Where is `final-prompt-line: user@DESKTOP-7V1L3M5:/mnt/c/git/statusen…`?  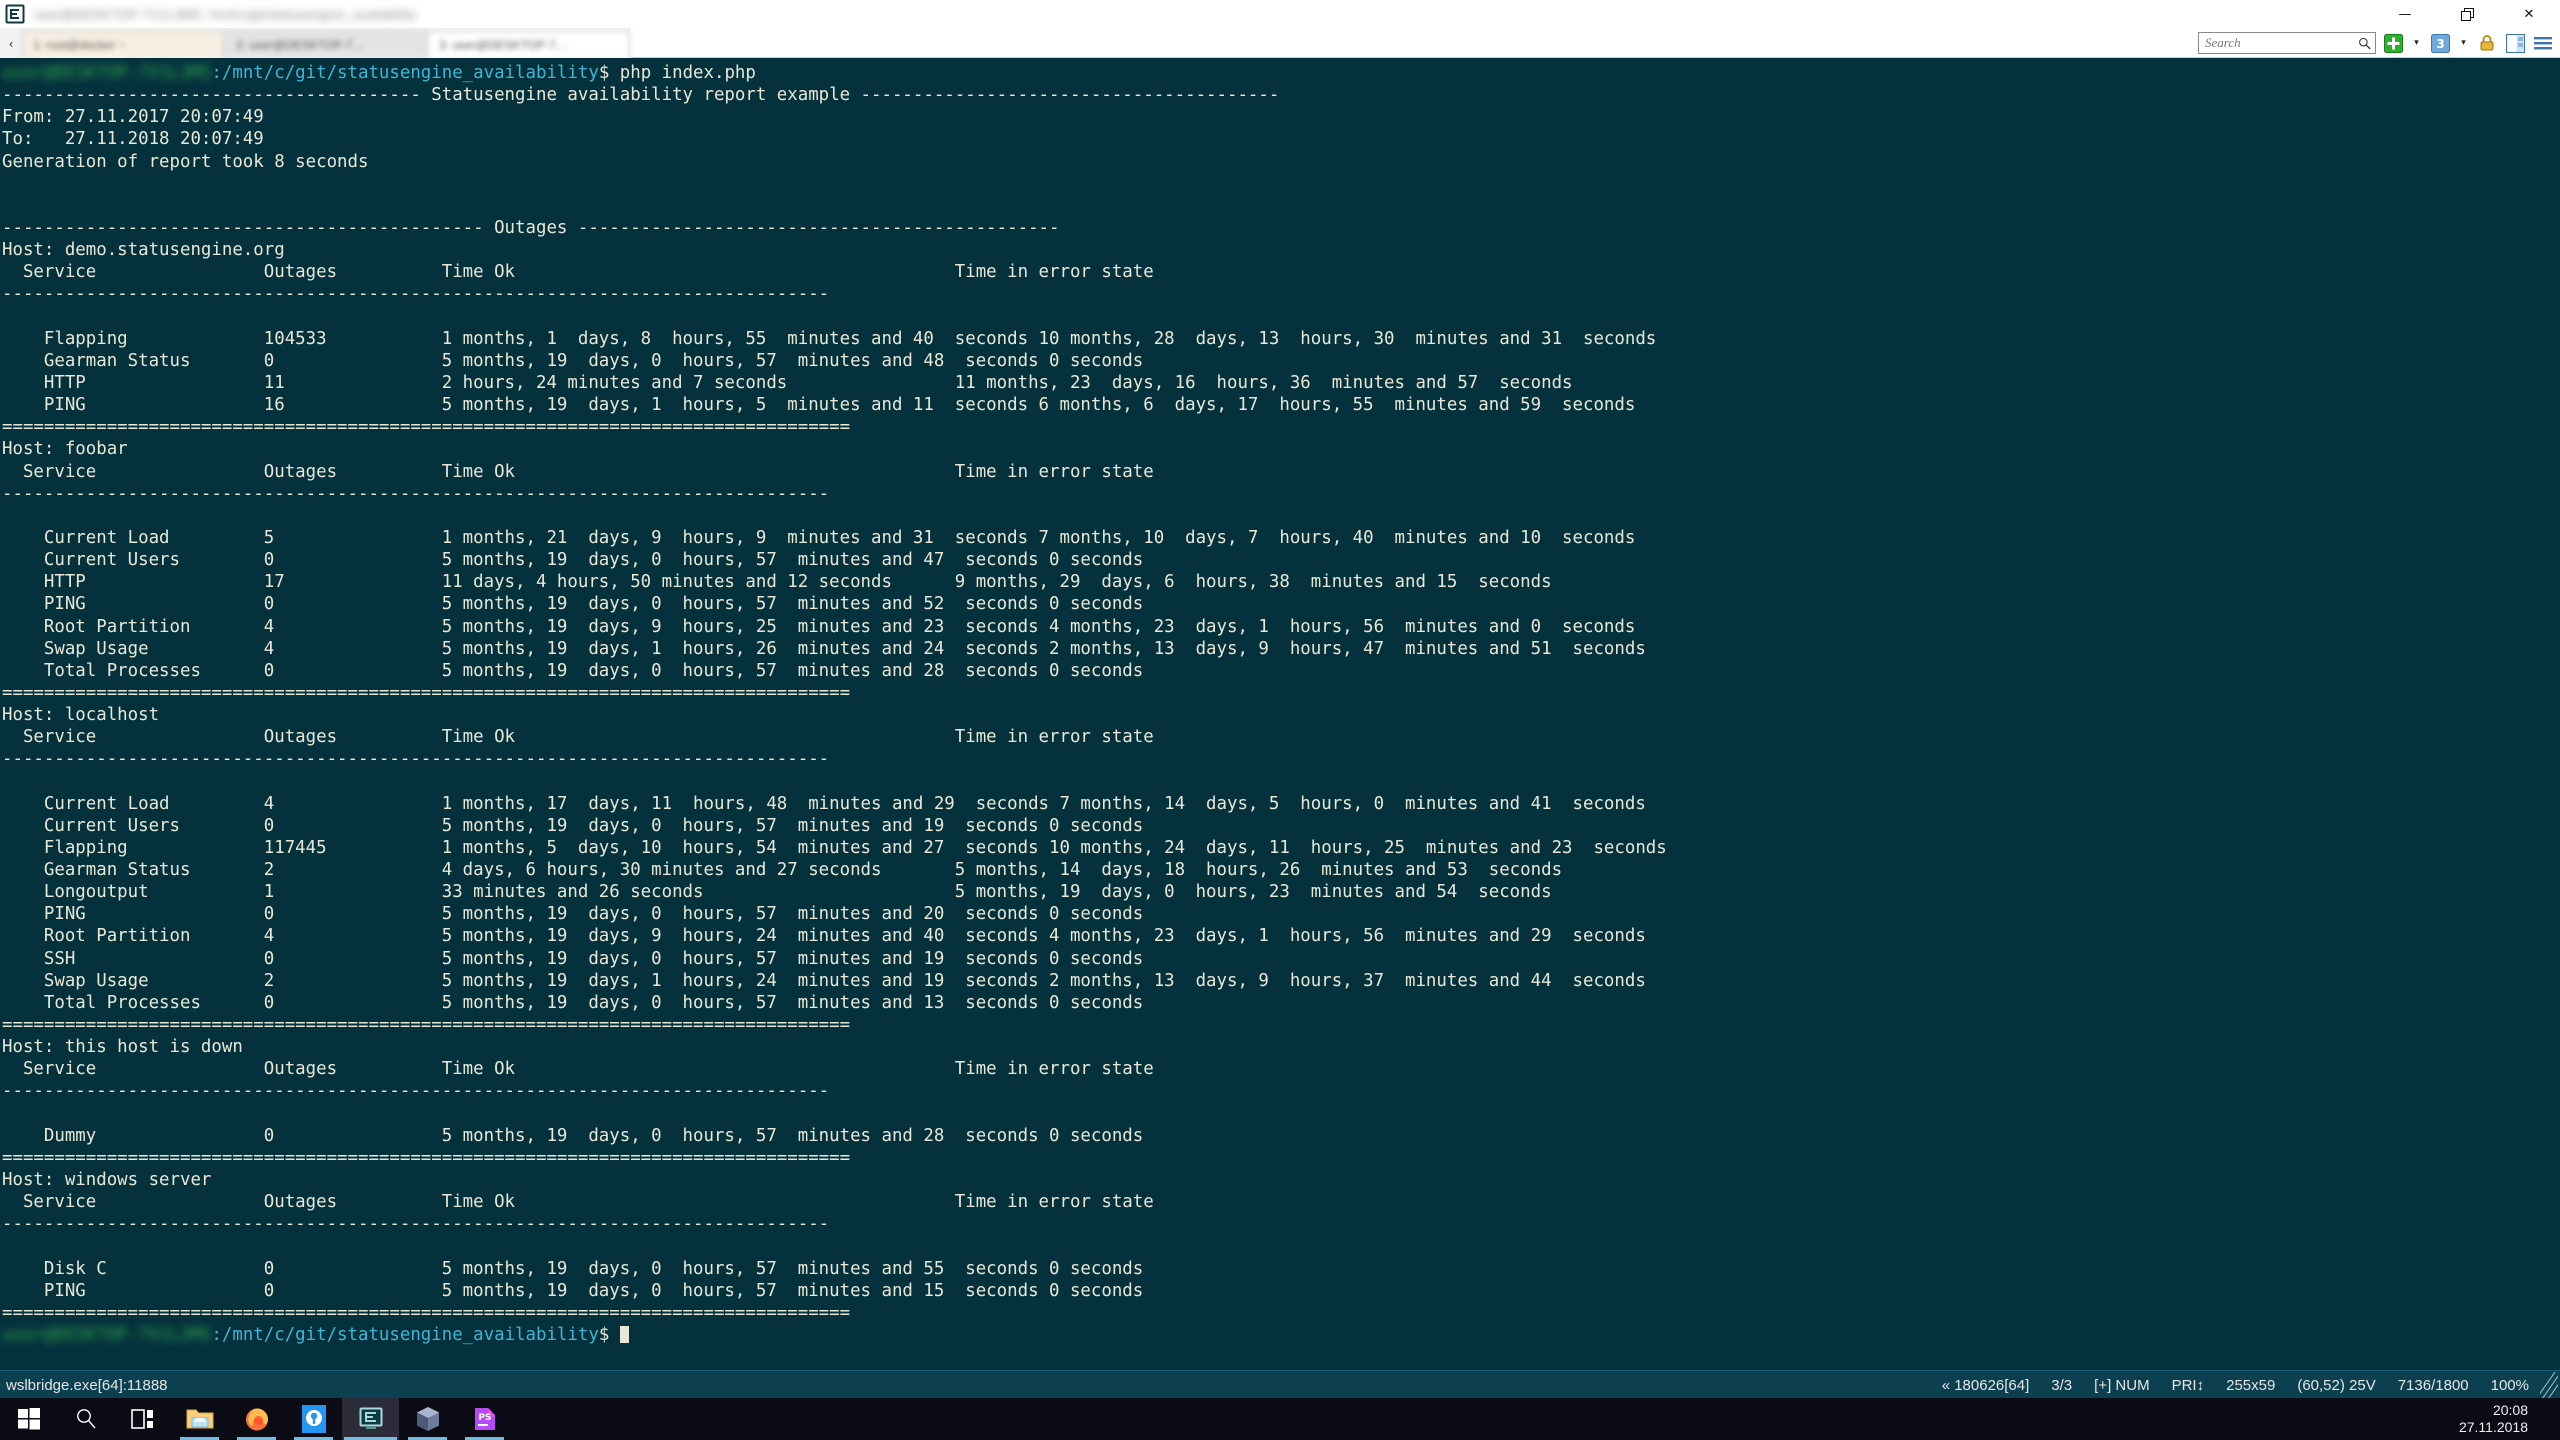
final-prompt-line: user@DESKTOP-7V1L3M5:/mnt/c/git/statusen… is located at coordinates (1281, 1335).